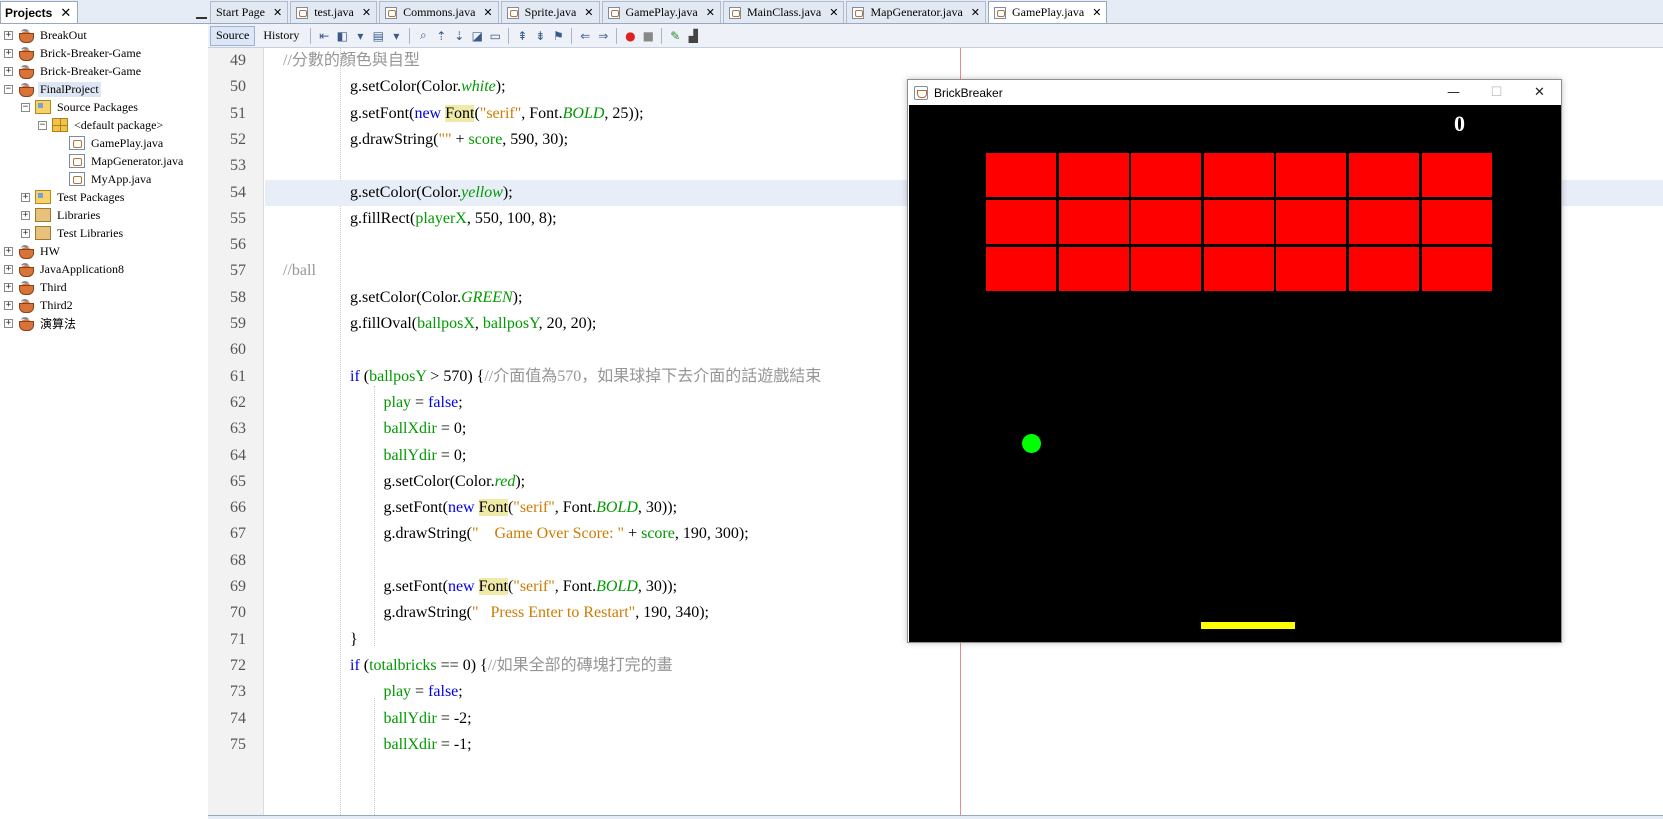 This screenshot has width=1663, height=819. What do you see at coordinates (585, 36) in the screenshot?
I see `shift-left-icon: ⇐` at bounding box center [585, 36].